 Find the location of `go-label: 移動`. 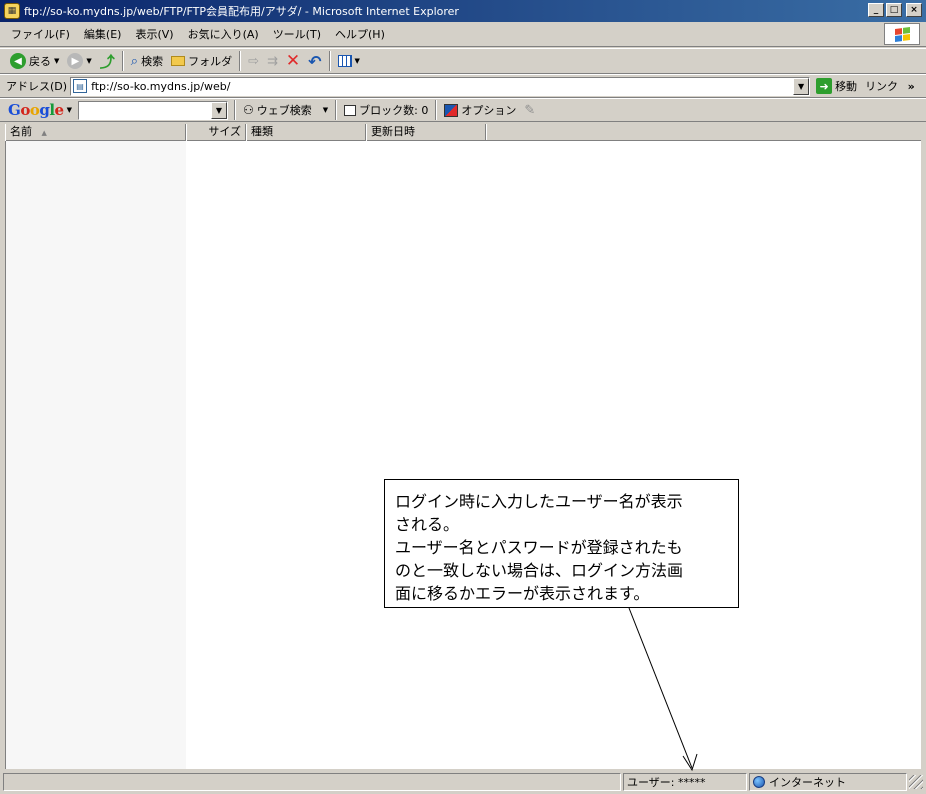

go-label: 移動 is located at coordinates (846, 86).